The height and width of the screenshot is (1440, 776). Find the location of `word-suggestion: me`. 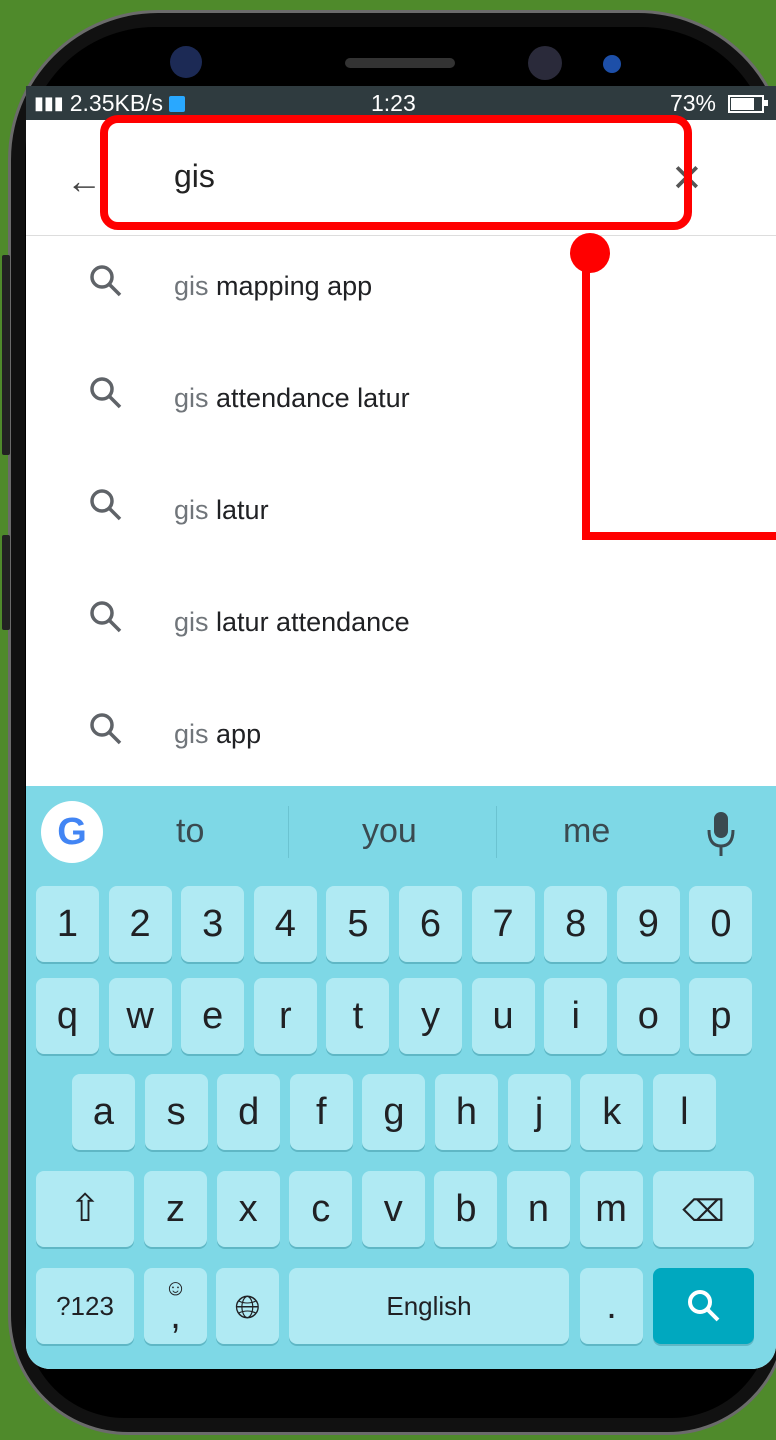

word-suggestion: me is located at coordinates (586, 831).